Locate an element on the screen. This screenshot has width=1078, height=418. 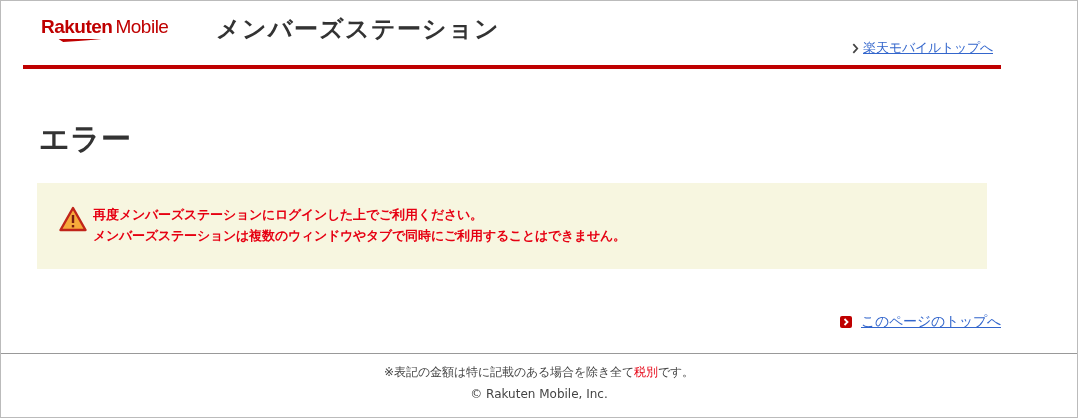
rakuten-mobile-top-link: 楽天モバイルトップへ is located at coordinates (928, 48).